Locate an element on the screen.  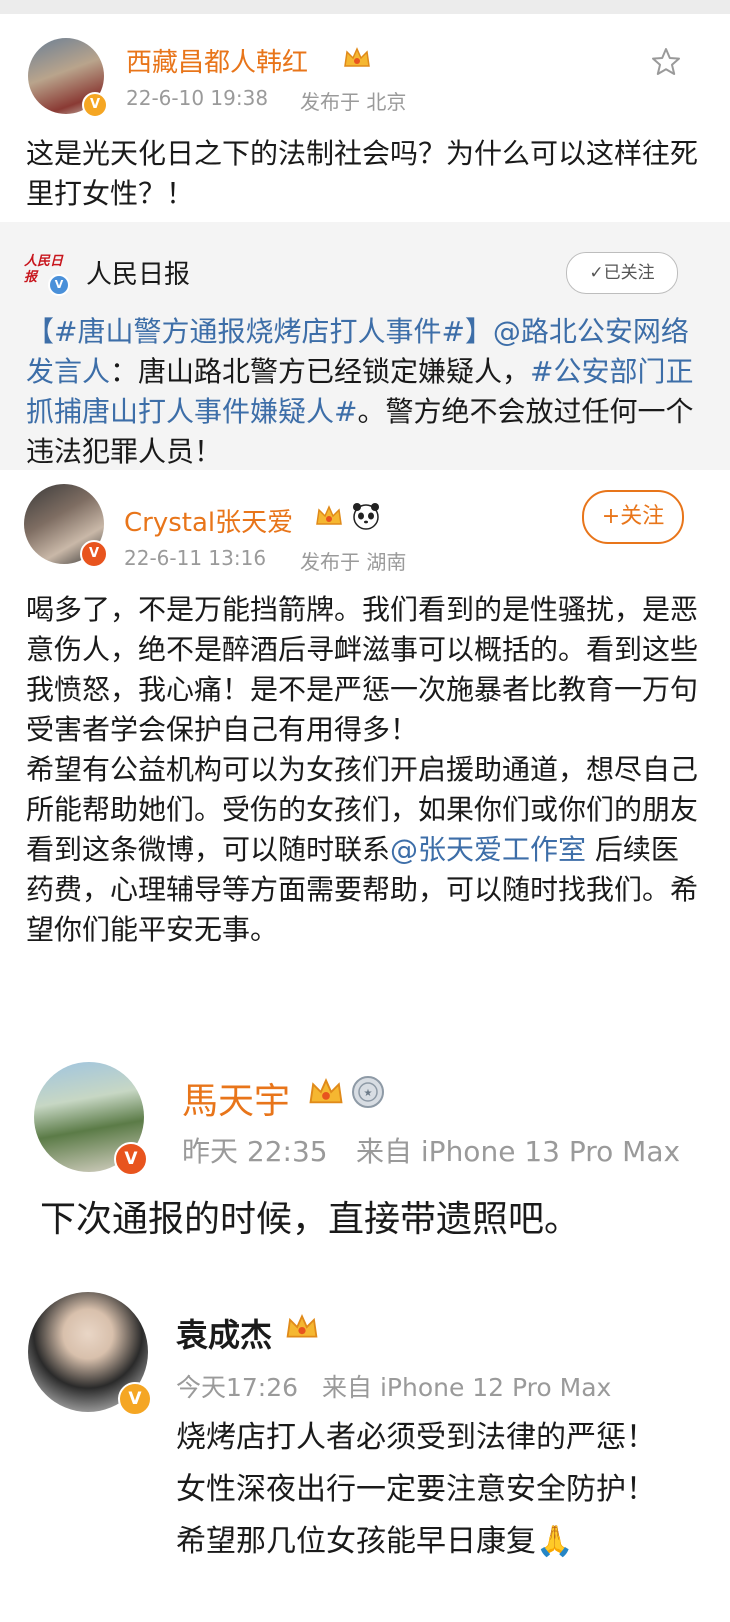
body-segment: ：唐山路北警方已经锁定嫌疑人， is located at coordinates (320, 371).